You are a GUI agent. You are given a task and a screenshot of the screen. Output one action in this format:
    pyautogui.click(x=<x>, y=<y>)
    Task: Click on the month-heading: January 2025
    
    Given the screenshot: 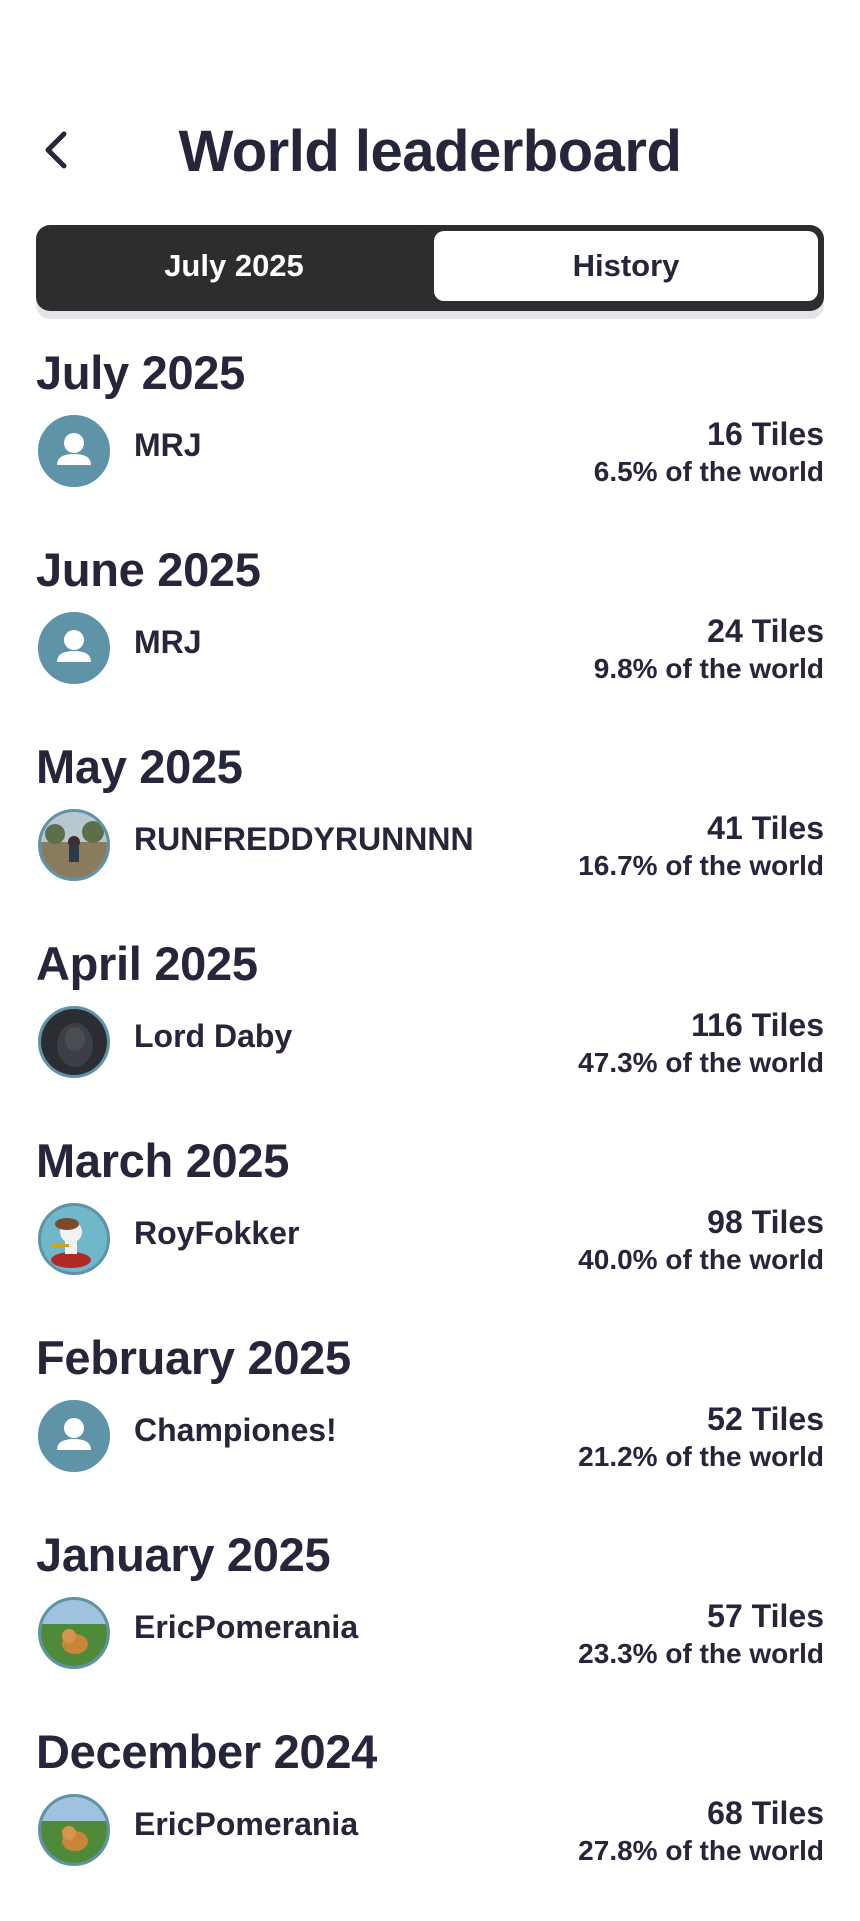 What is the action you would take?
    pyautogui.click(x=183, y=1554)
    